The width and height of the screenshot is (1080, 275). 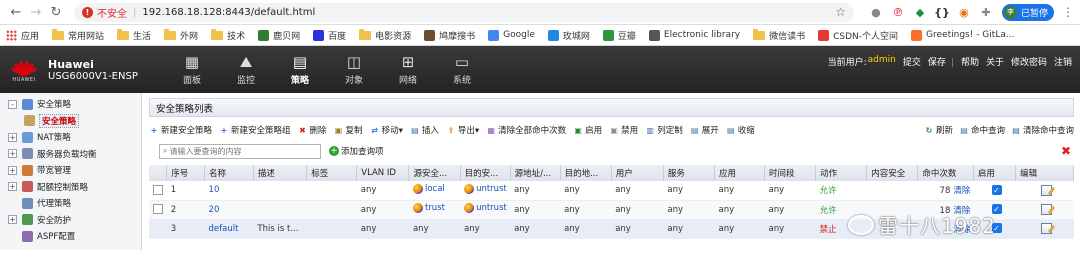 I want to click on bookmark-item: 玫城网, so click(x=568, y=35).